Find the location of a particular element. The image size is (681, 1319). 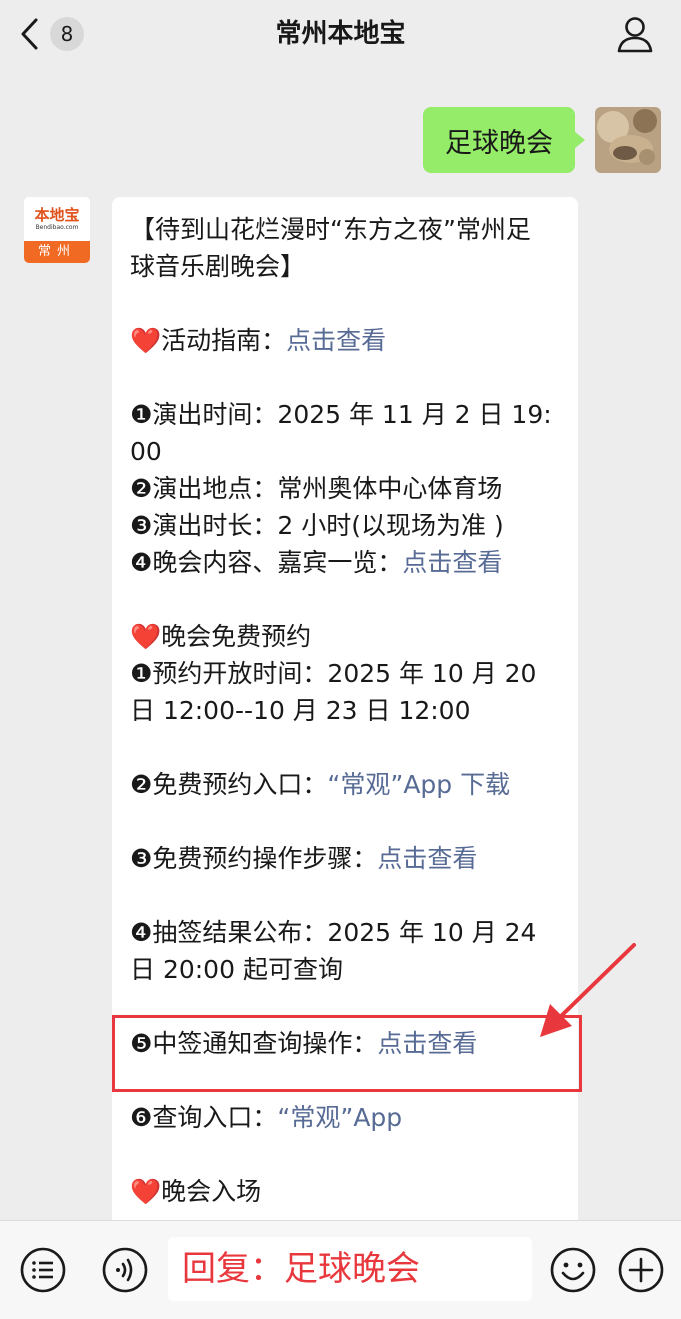

user-avatar is located at coordinates (628, 140).